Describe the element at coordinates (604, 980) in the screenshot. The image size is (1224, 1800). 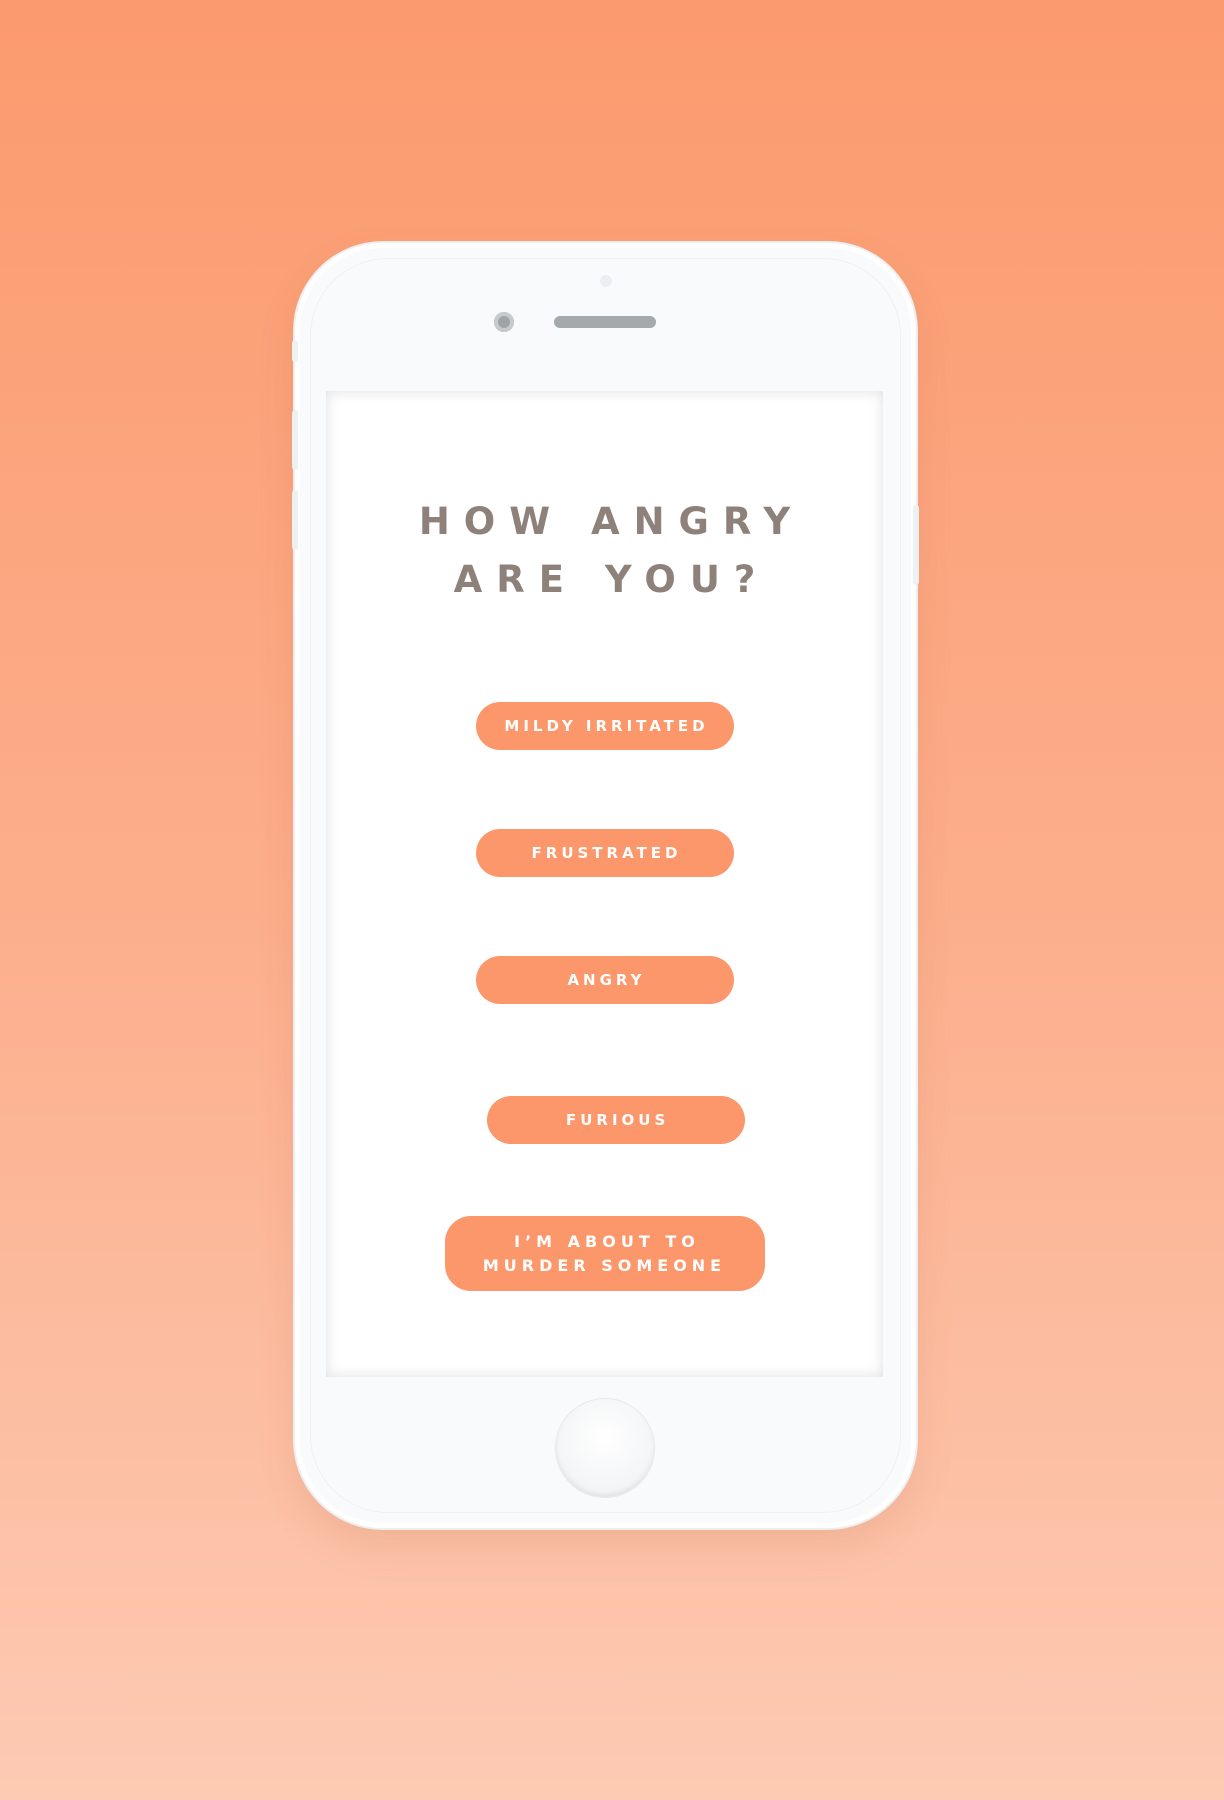
I see `option-angry-button: ANGRY` at that location.